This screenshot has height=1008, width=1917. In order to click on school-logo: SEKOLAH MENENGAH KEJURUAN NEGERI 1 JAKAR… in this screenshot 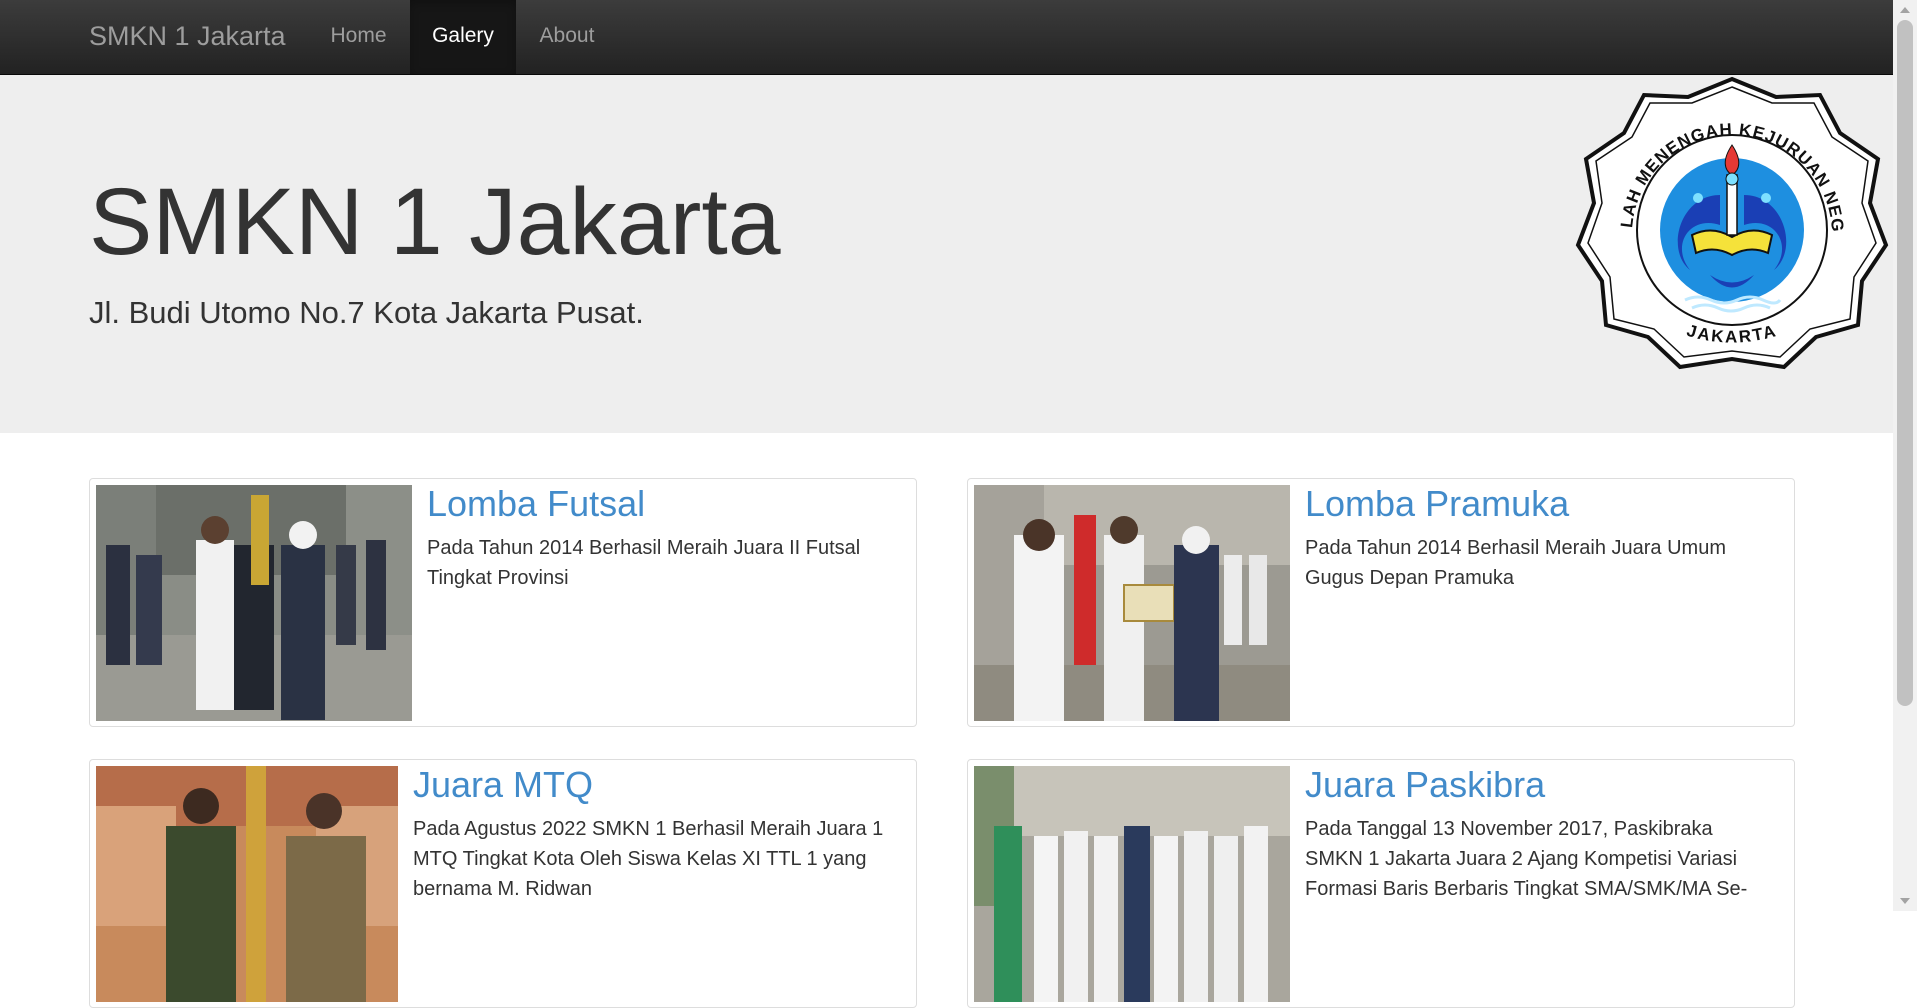, I will do `click(1729, 222)`.